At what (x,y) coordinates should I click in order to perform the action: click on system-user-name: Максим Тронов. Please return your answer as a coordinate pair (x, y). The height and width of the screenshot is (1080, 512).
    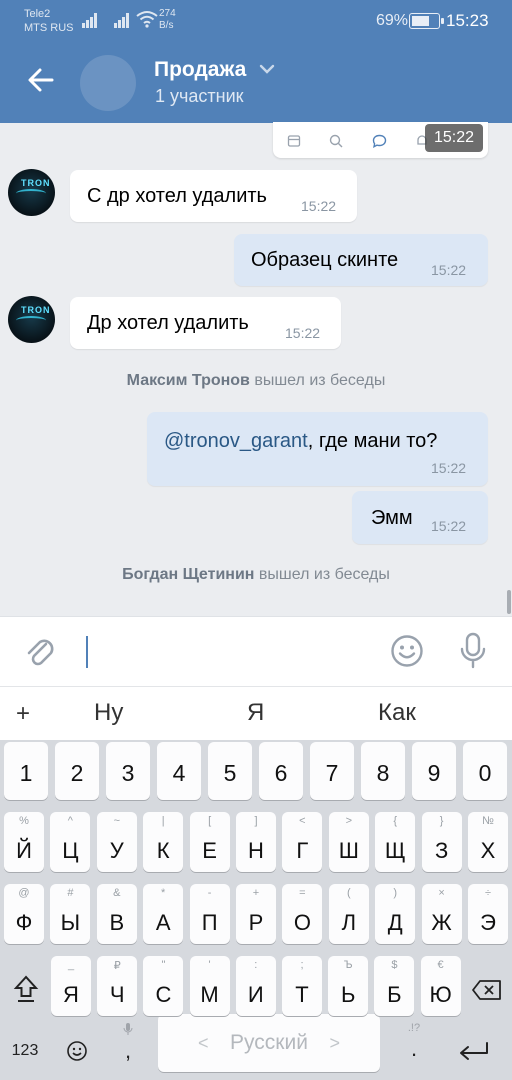
    Looking at the image, I should click on (188, 380).